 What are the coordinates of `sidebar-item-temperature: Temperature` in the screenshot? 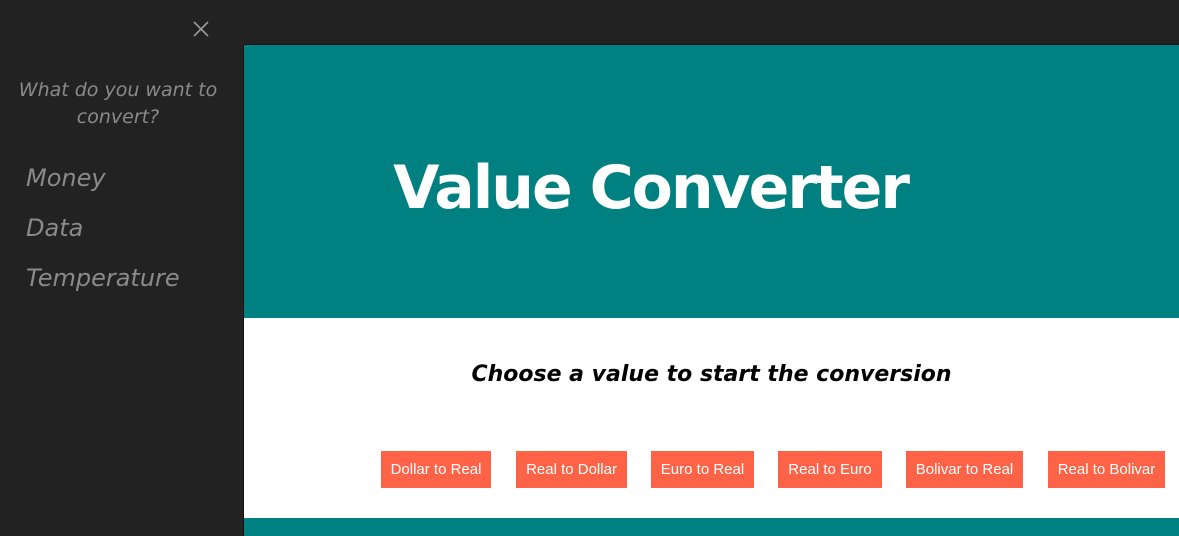 It's located at (103, 278).